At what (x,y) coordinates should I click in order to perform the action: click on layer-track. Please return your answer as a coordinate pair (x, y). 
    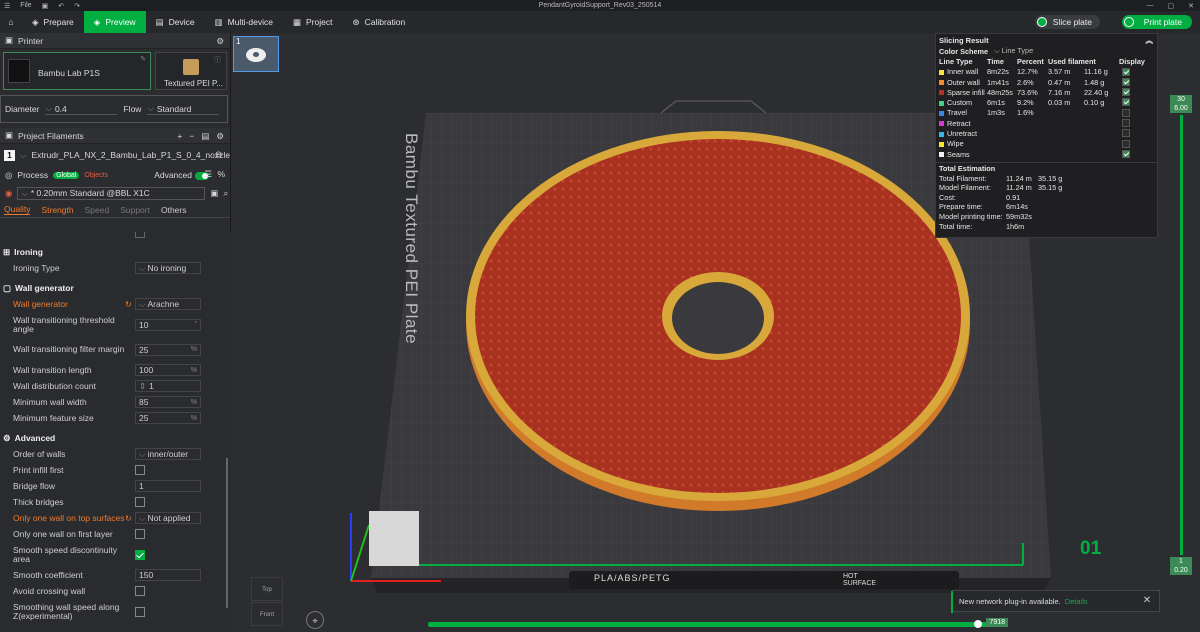
    Looking at the image, I should click on (1181, 335).